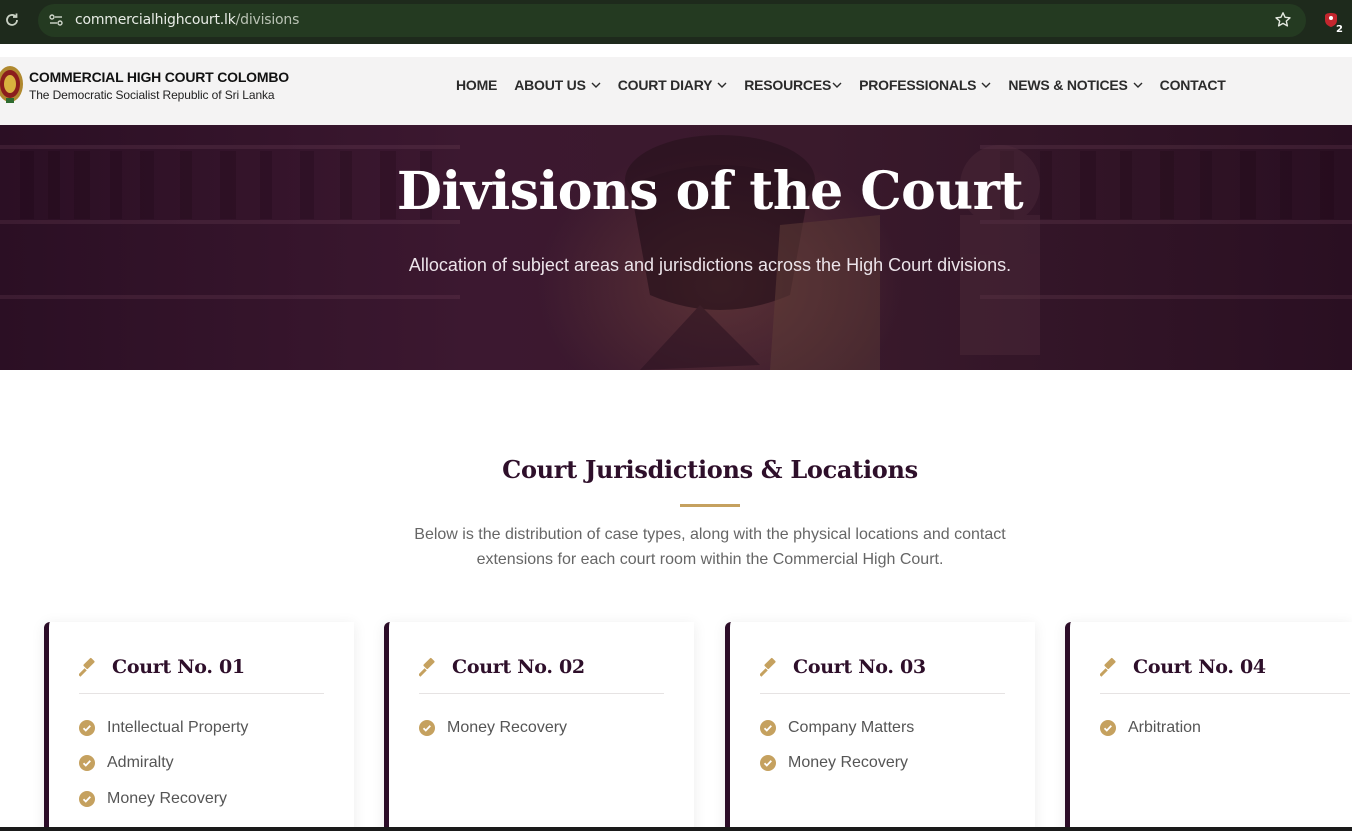 The image size is (1352, 831). I want to click on court-card-04: Court No. 04 Arbitration, so click(1208, 726).